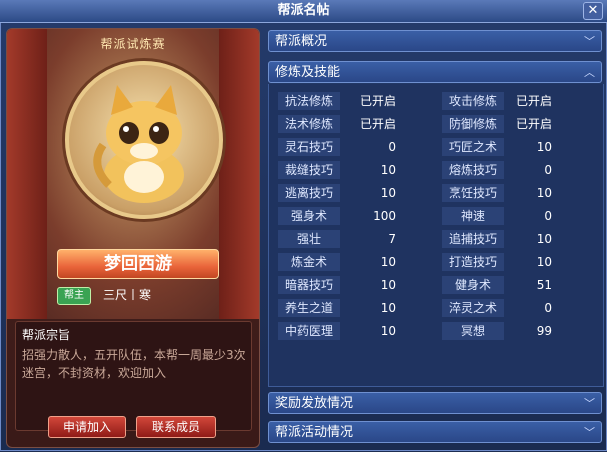  I want to click on section-rewards-label: 奖励发放情况, so click(314, 403).